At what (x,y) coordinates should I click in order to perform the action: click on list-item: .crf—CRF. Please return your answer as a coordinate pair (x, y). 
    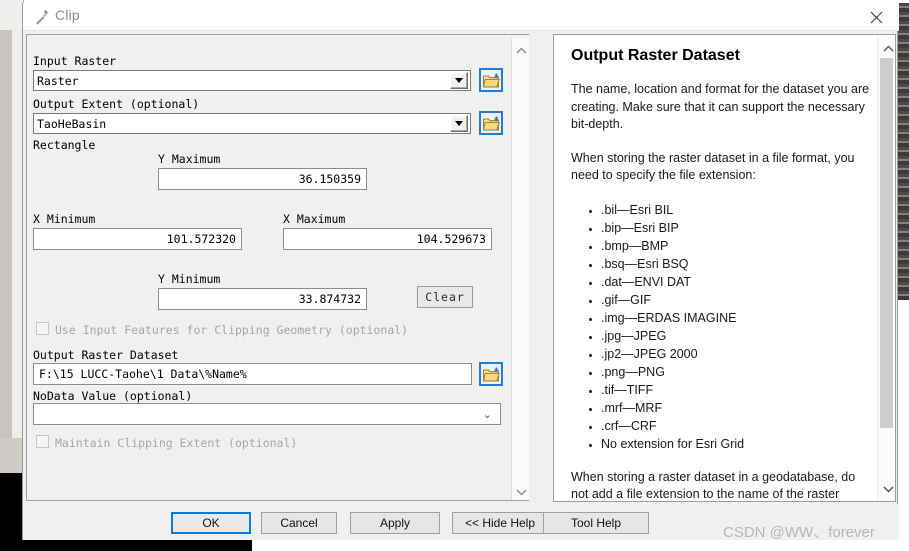
    Looking at the image, I should click on (736, 426).